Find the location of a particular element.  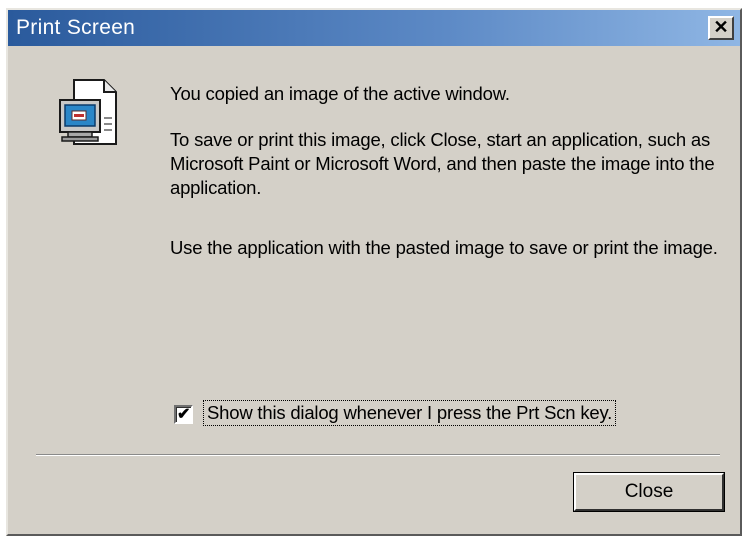

checkmark-icon: ✔ is located at coordinates (184, 414).